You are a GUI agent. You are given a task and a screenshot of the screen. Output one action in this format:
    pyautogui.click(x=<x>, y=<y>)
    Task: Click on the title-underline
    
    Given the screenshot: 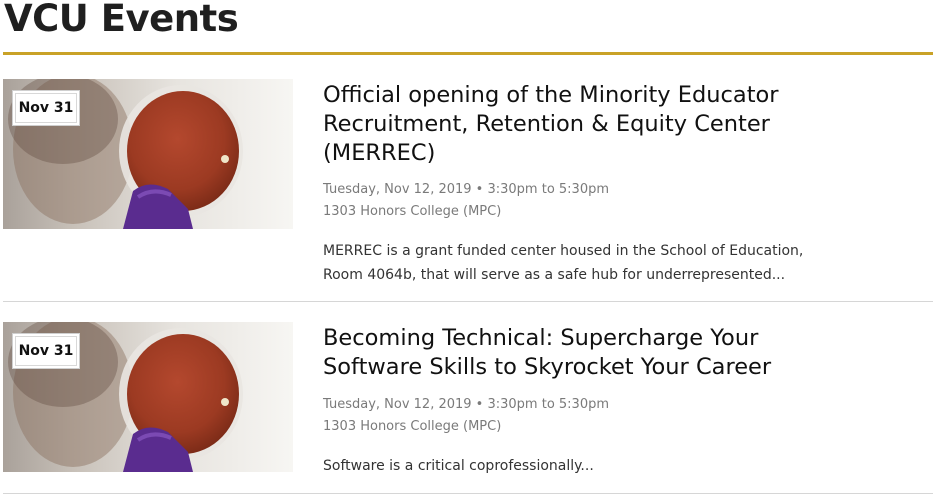 What is the action you would take?
    pyautogui.click(x=468, y=53)
    